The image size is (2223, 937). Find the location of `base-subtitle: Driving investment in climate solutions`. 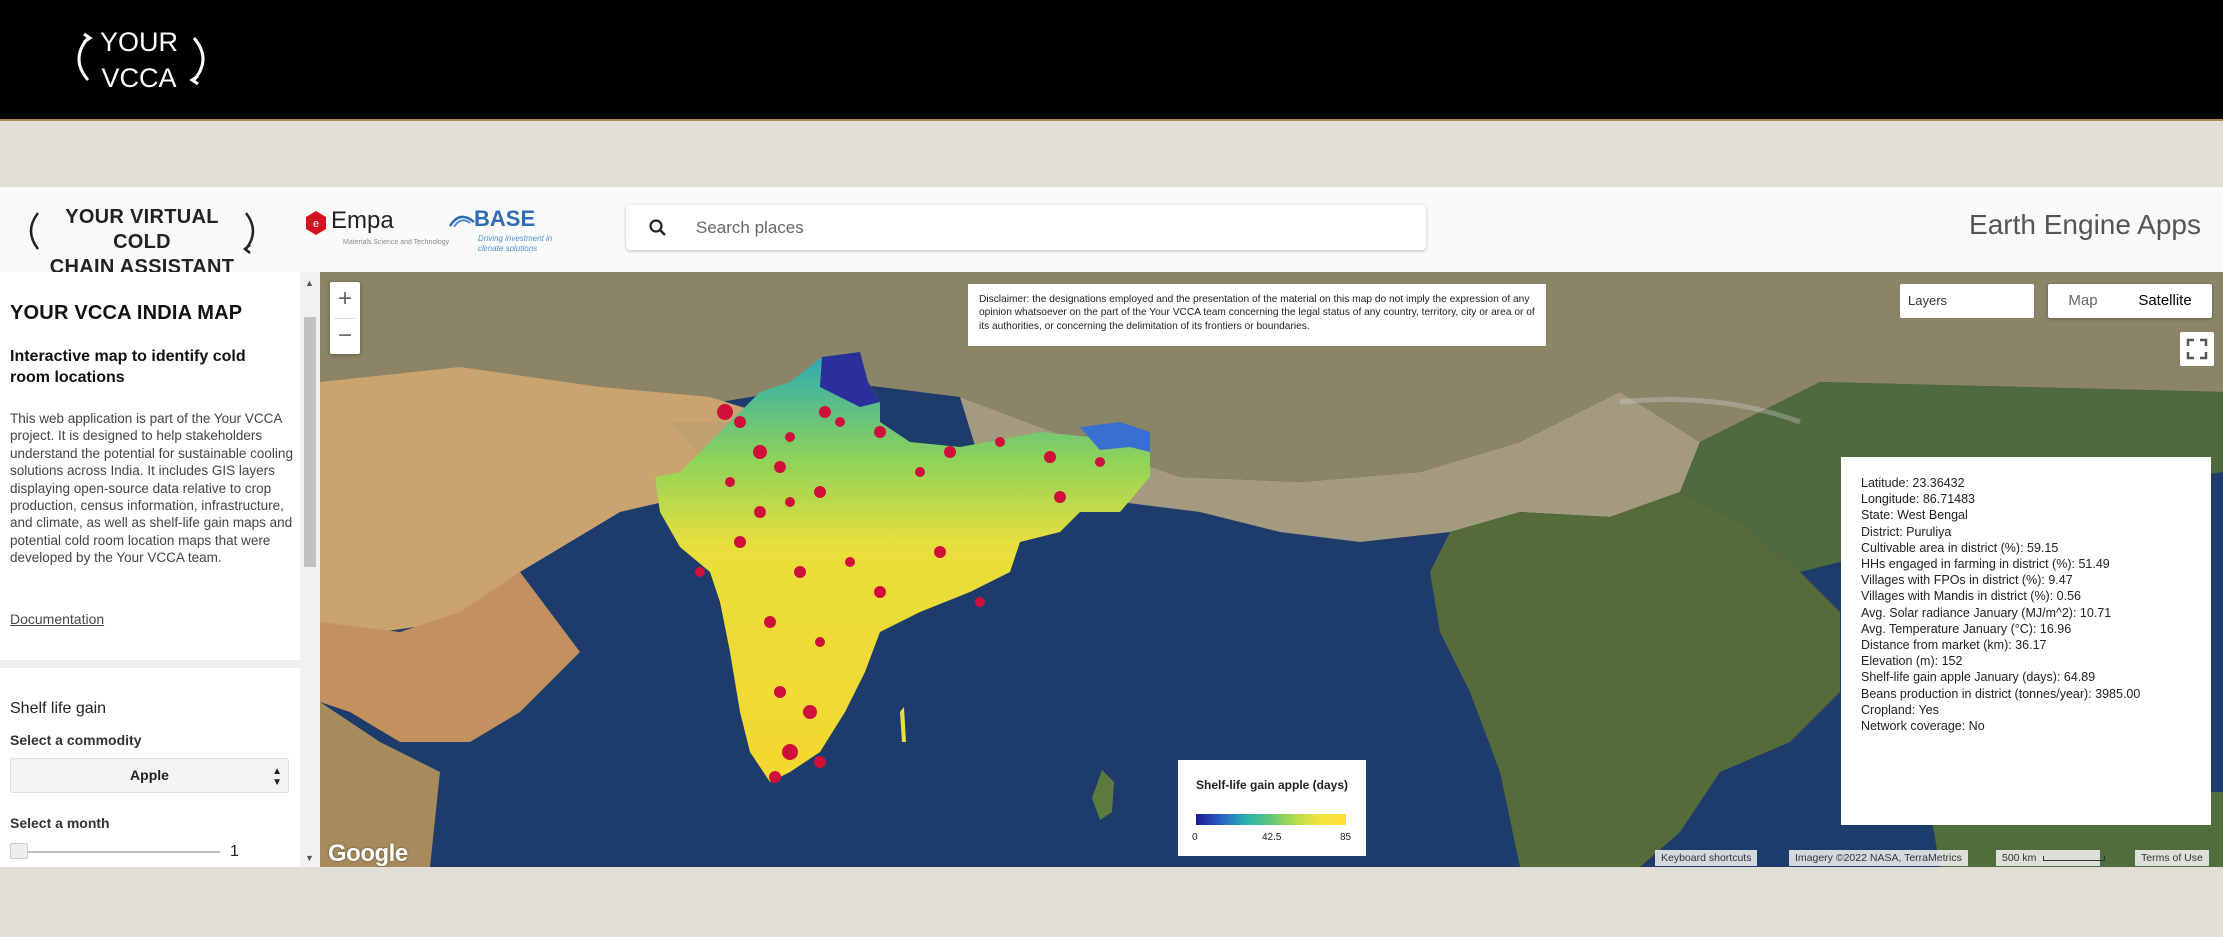

base-subtitle: Driving investment in climate solutions is located at coordinates (515, 243).